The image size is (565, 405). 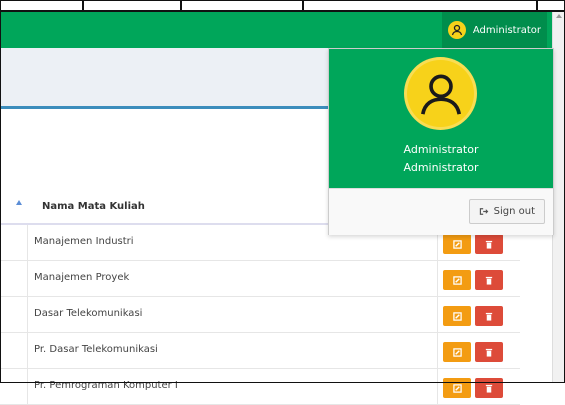 I want to click on sign-out-icon, so click(x=483, y=211).